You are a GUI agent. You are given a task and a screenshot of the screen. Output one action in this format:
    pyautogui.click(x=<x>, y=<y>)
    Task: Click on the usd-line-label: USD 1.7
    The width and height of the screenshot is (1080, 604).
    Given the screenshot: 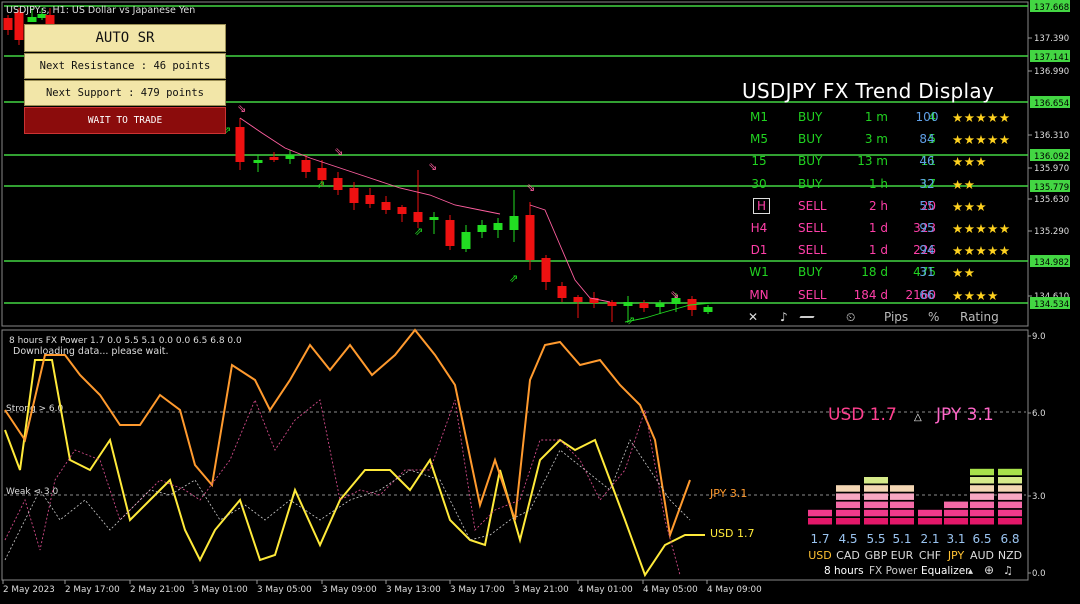 What is the action you would take?
    pyautogui.click(x=732, y=533)
    